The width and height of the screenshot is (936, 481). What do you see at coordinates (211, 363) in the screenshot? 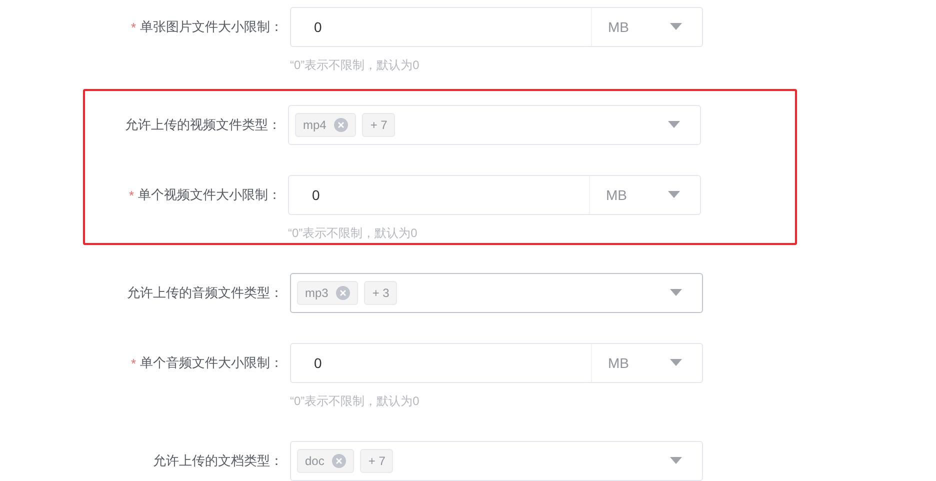
I see `field-label: 单个音频文件大小限制：` at bounding box center [211, 363].